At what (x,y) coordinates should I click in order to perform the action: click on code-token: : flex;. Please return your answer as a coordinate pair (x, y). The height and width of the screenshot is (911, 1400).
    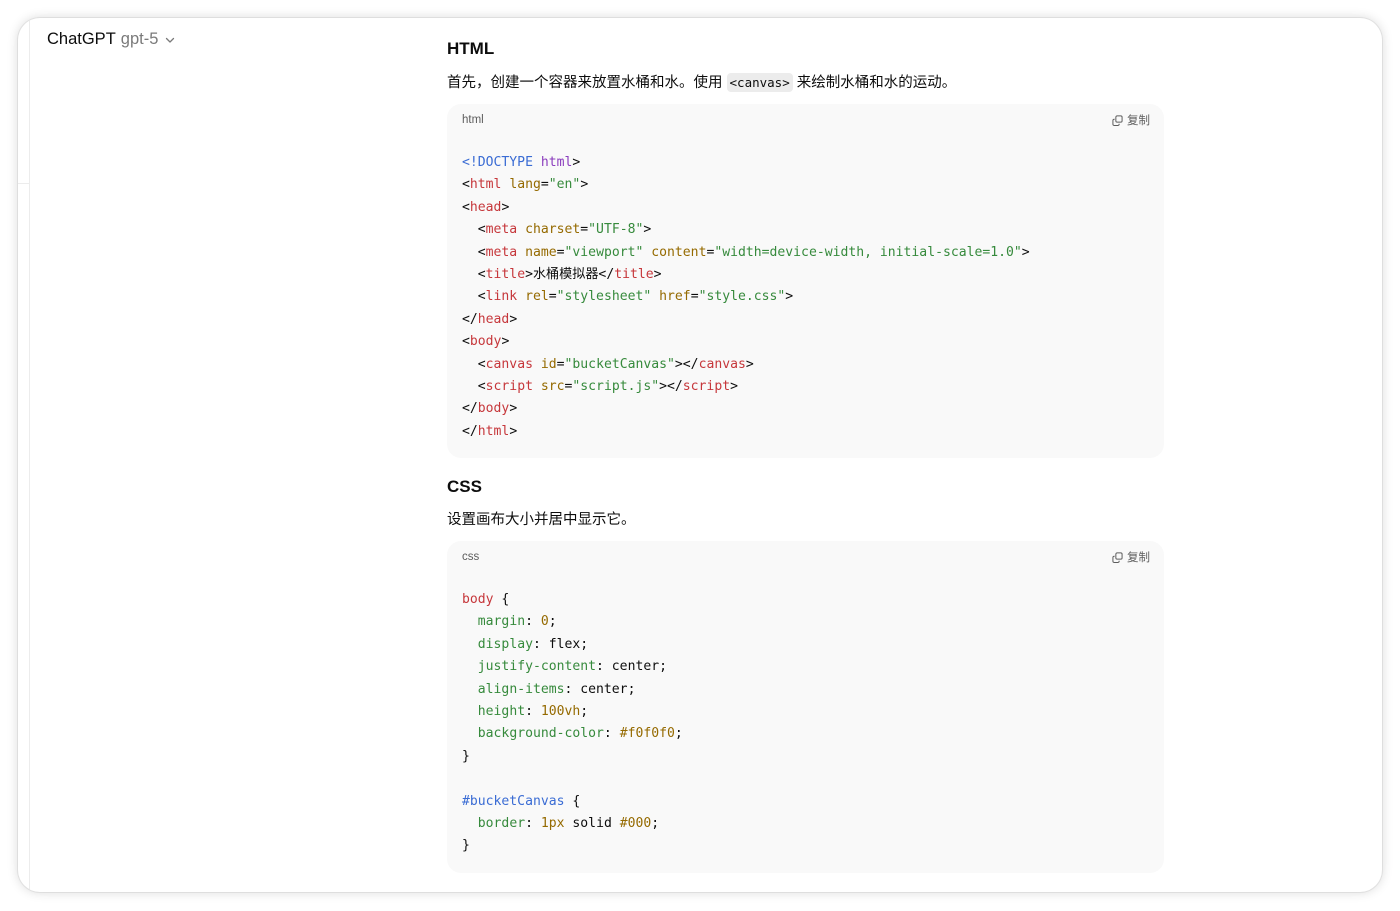
    Looking at the image, I should click on (560, 644).